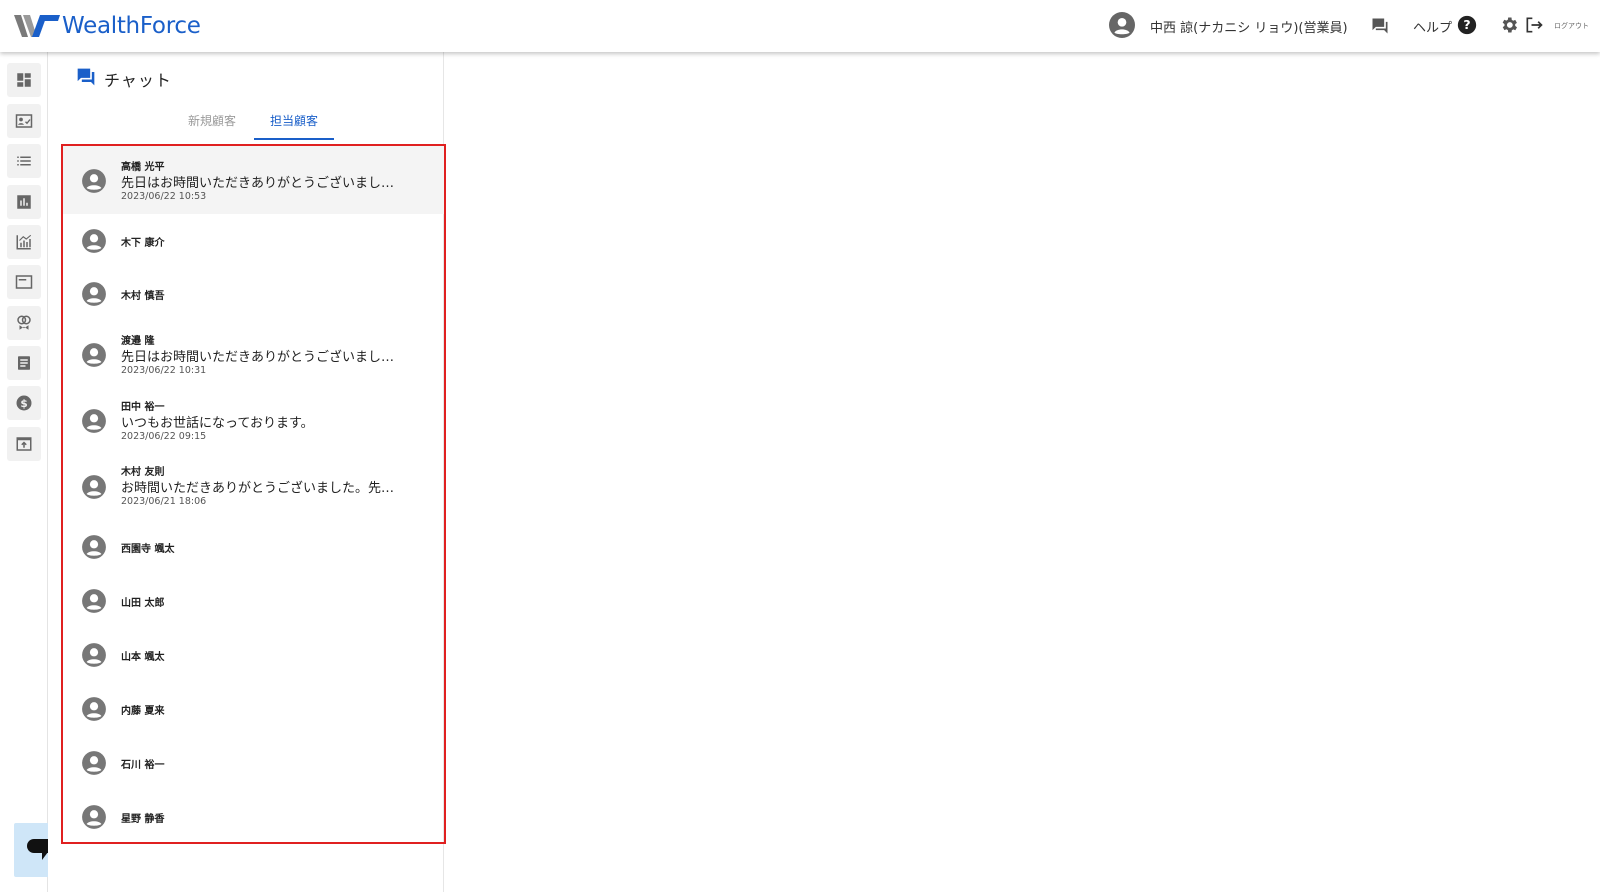 This screenshot has width=1600, height=892. I want to click on chat-title-icon, so click(86, 77).